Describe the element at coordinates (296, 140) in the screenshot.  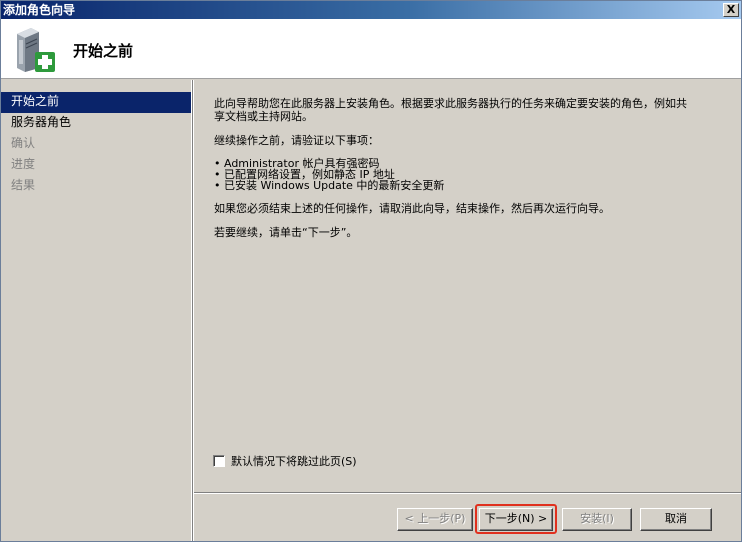
I see `verify-heading: 继续操作之前，请验证以下事项：` at that location.